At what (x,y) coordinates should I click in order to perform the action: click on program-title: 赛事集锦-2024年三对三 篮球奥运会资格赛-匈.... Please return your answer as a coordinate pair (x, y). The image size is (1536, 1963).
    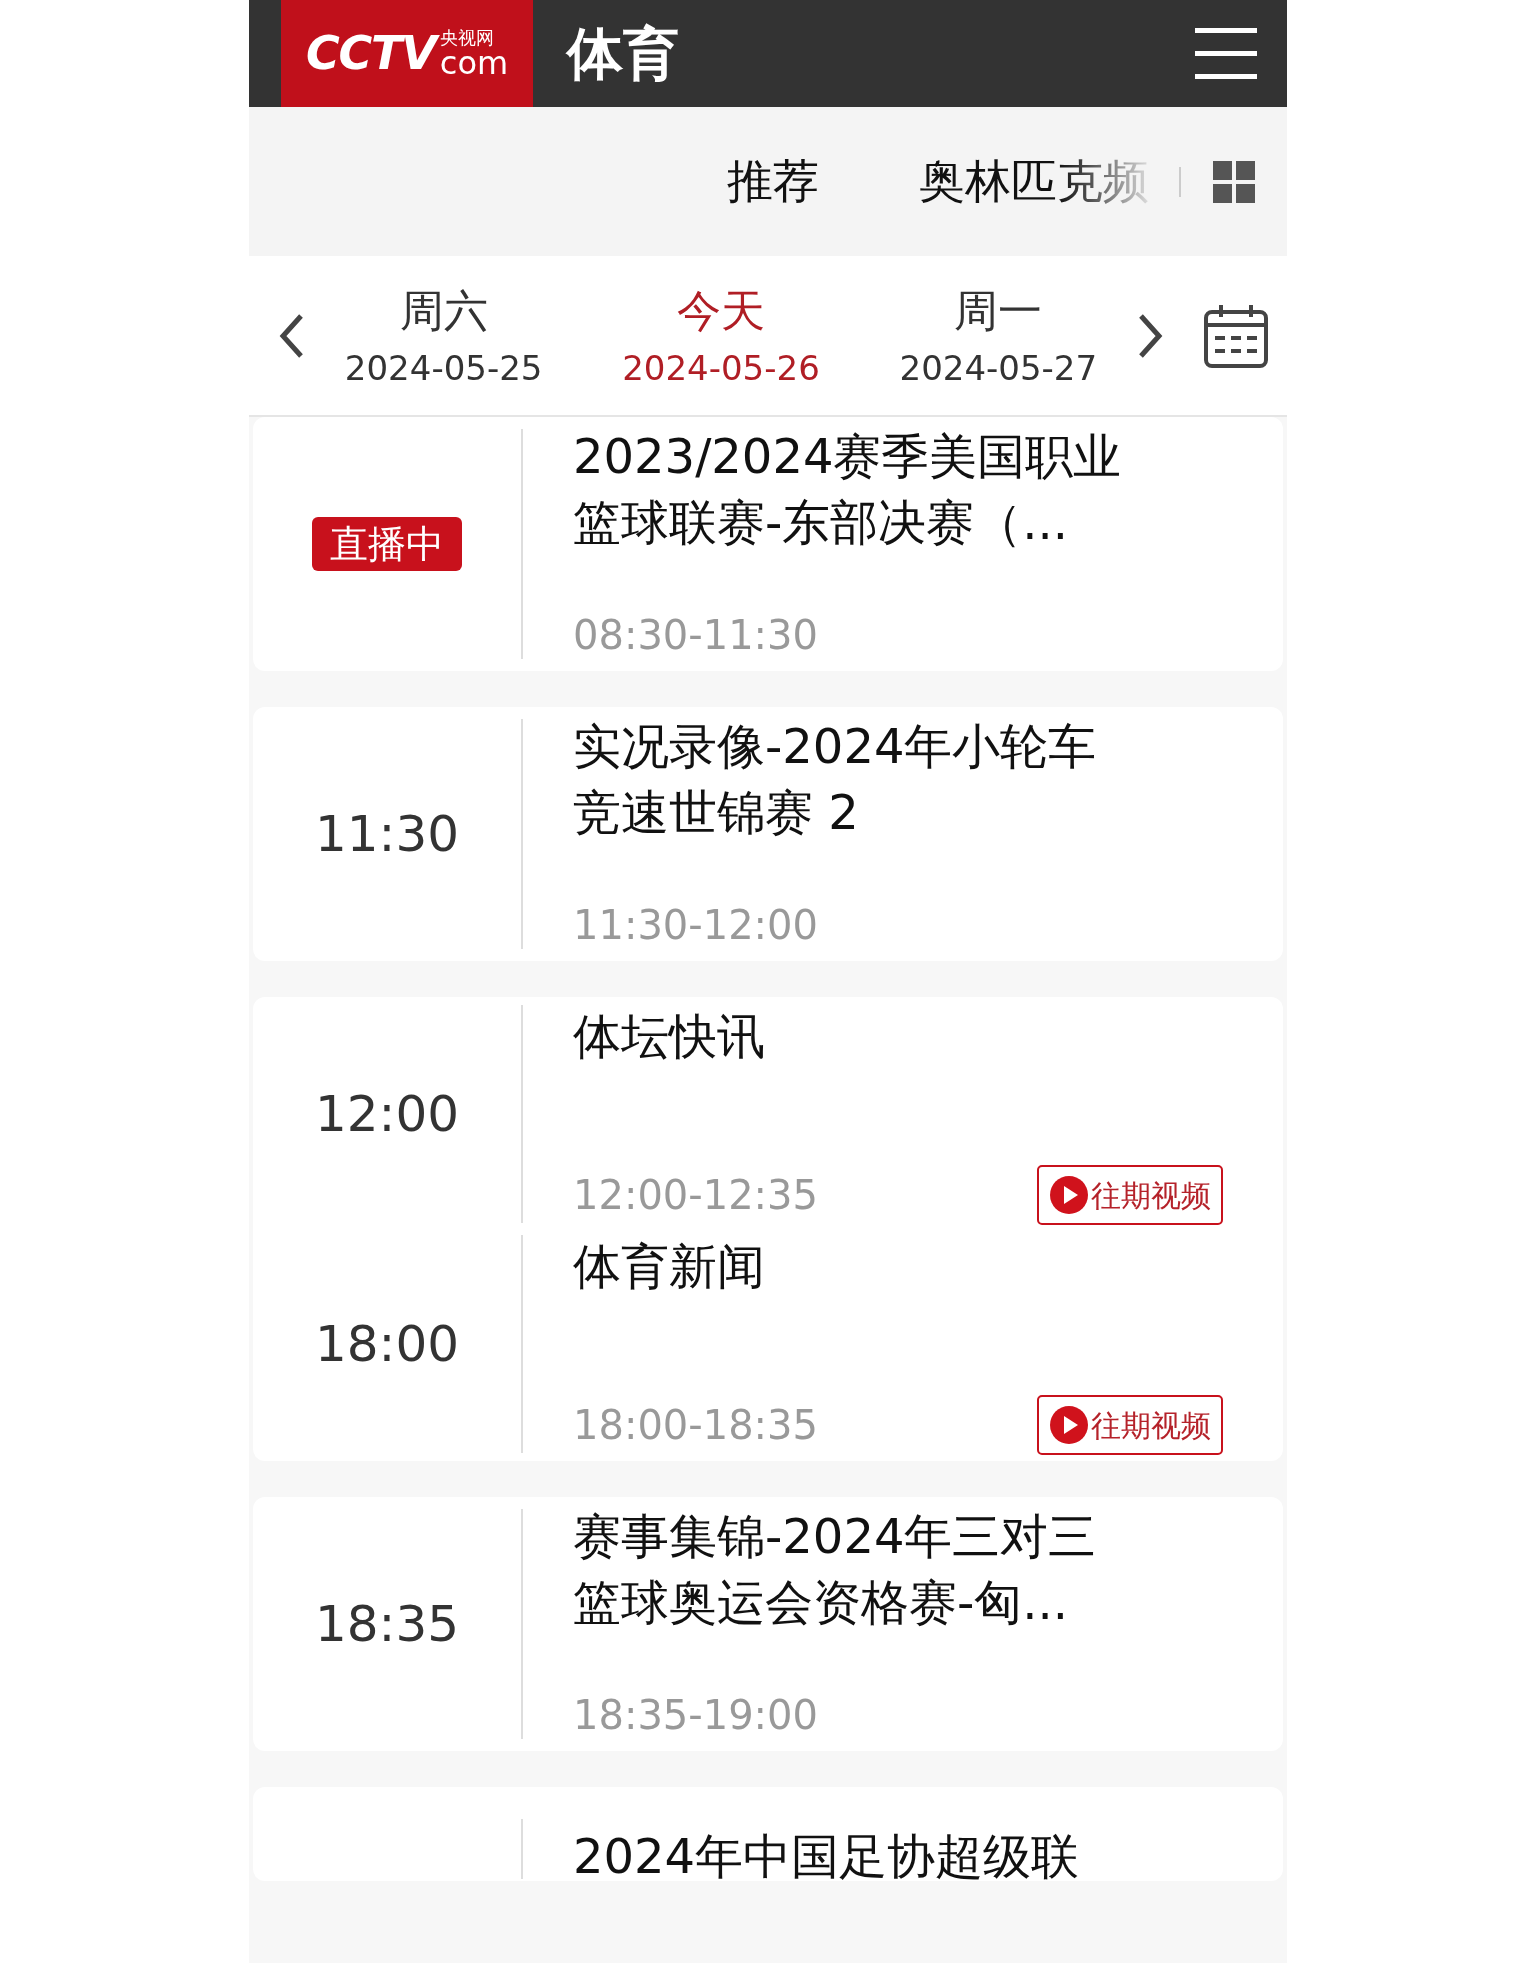
    Looking at the image, I should click on (898, 1569).